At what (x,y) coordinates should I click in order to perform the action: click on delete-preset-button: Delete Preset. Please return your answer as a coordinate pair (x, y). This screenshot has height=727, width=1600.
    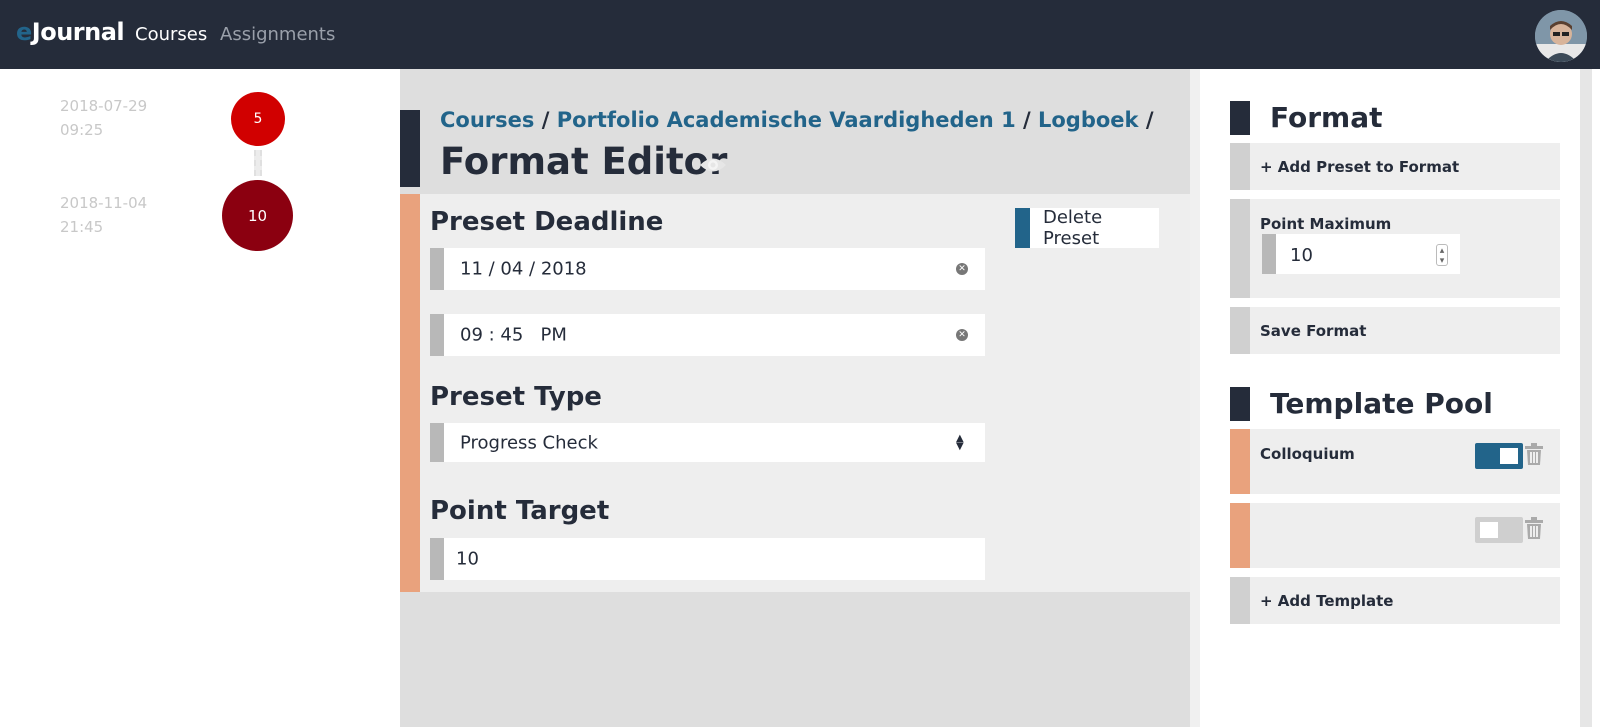
    Looking at the image, I should click on (1087, 228).